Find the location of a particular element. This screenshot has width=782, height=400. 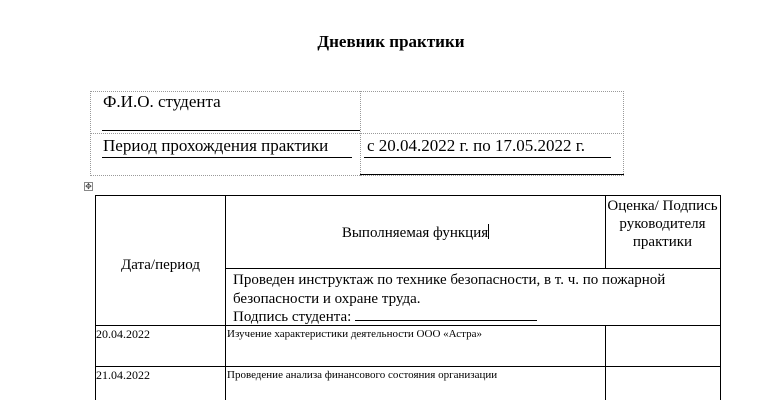

table-move-handle-icon: ✥ is located at coordinates (88, 186).